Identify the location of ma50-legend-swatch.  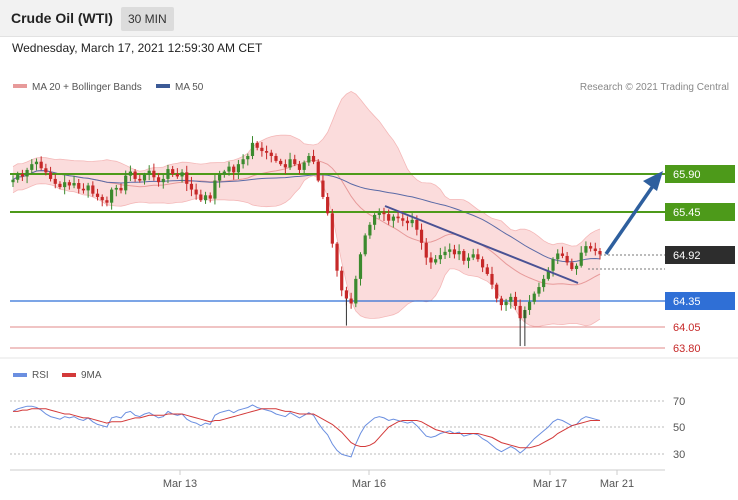
(163, 86).